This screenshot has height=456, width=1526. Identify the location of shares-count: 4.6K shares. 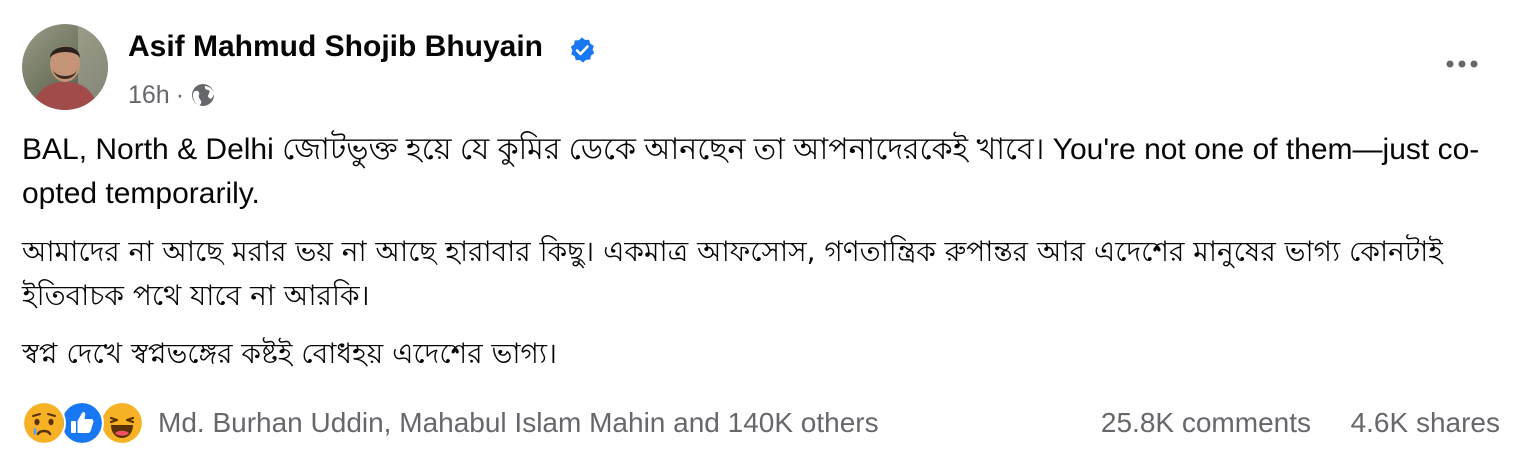
(1425, 423).